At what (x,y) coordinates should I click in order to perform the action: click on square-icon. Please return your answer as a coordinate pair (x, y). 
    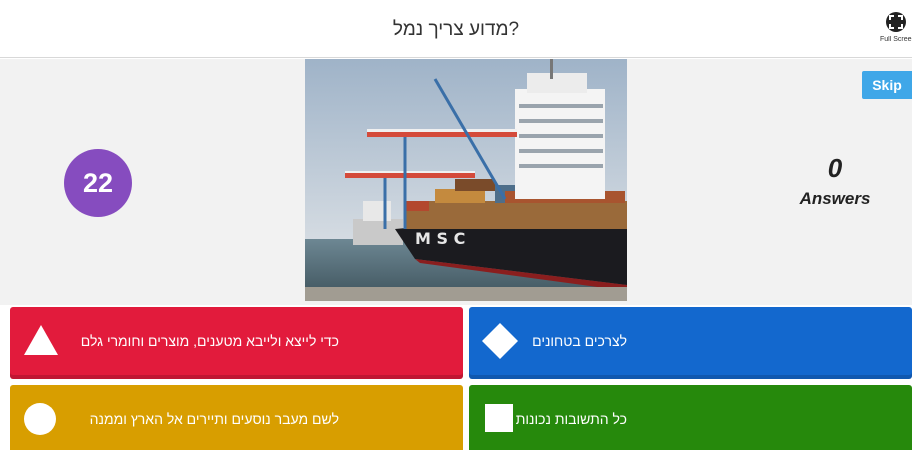
    Looking at the image, I should click on (499, 420).